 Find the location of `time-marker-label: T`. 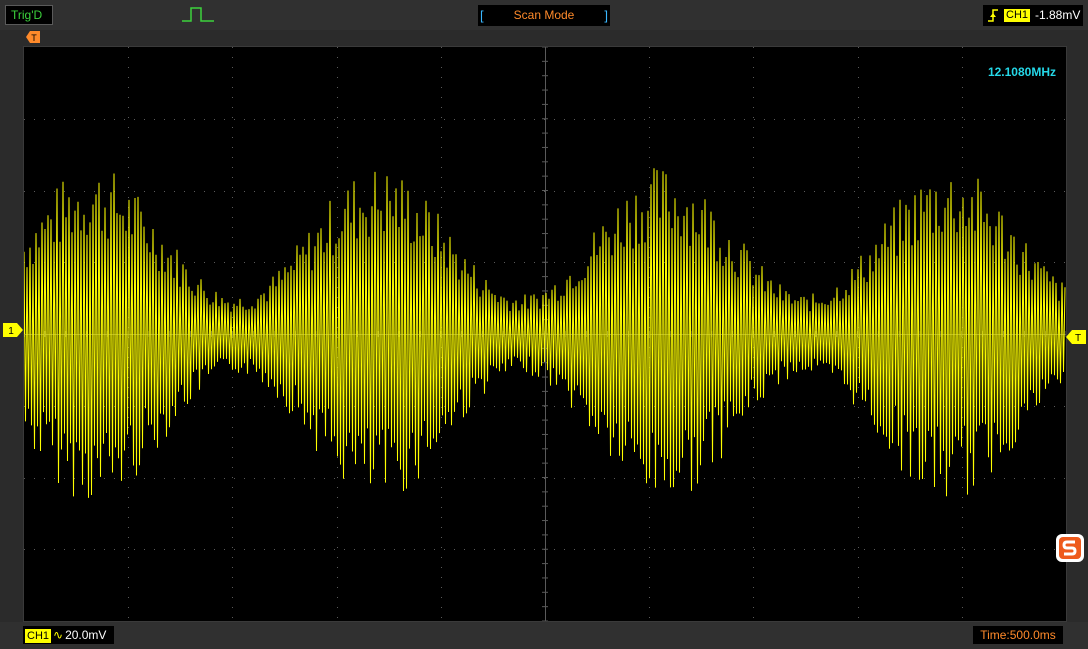

time-marker-label: T is located at coordinates (34, 38).